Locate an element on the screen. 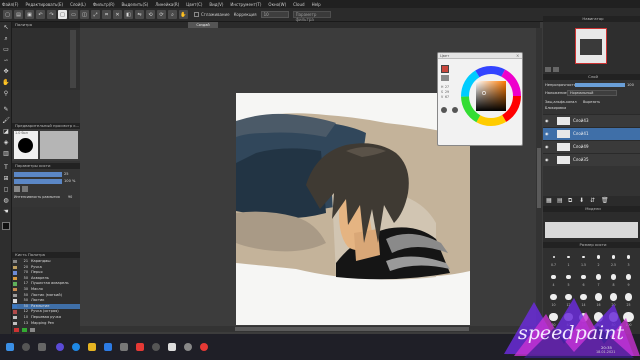  brush-list-item: 50 Размытие is located at coordinates (46, 306).